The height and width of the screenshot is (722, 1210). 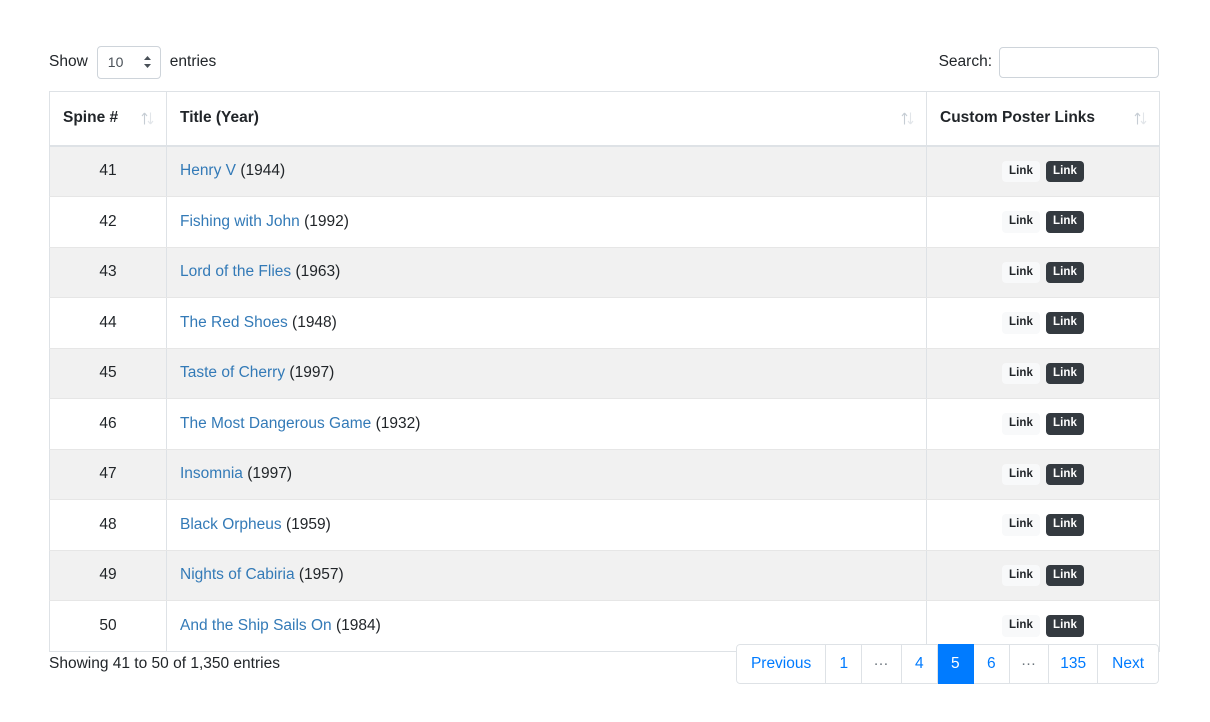 I want to click on movie-year: (1963), so click(x=318, y=272).